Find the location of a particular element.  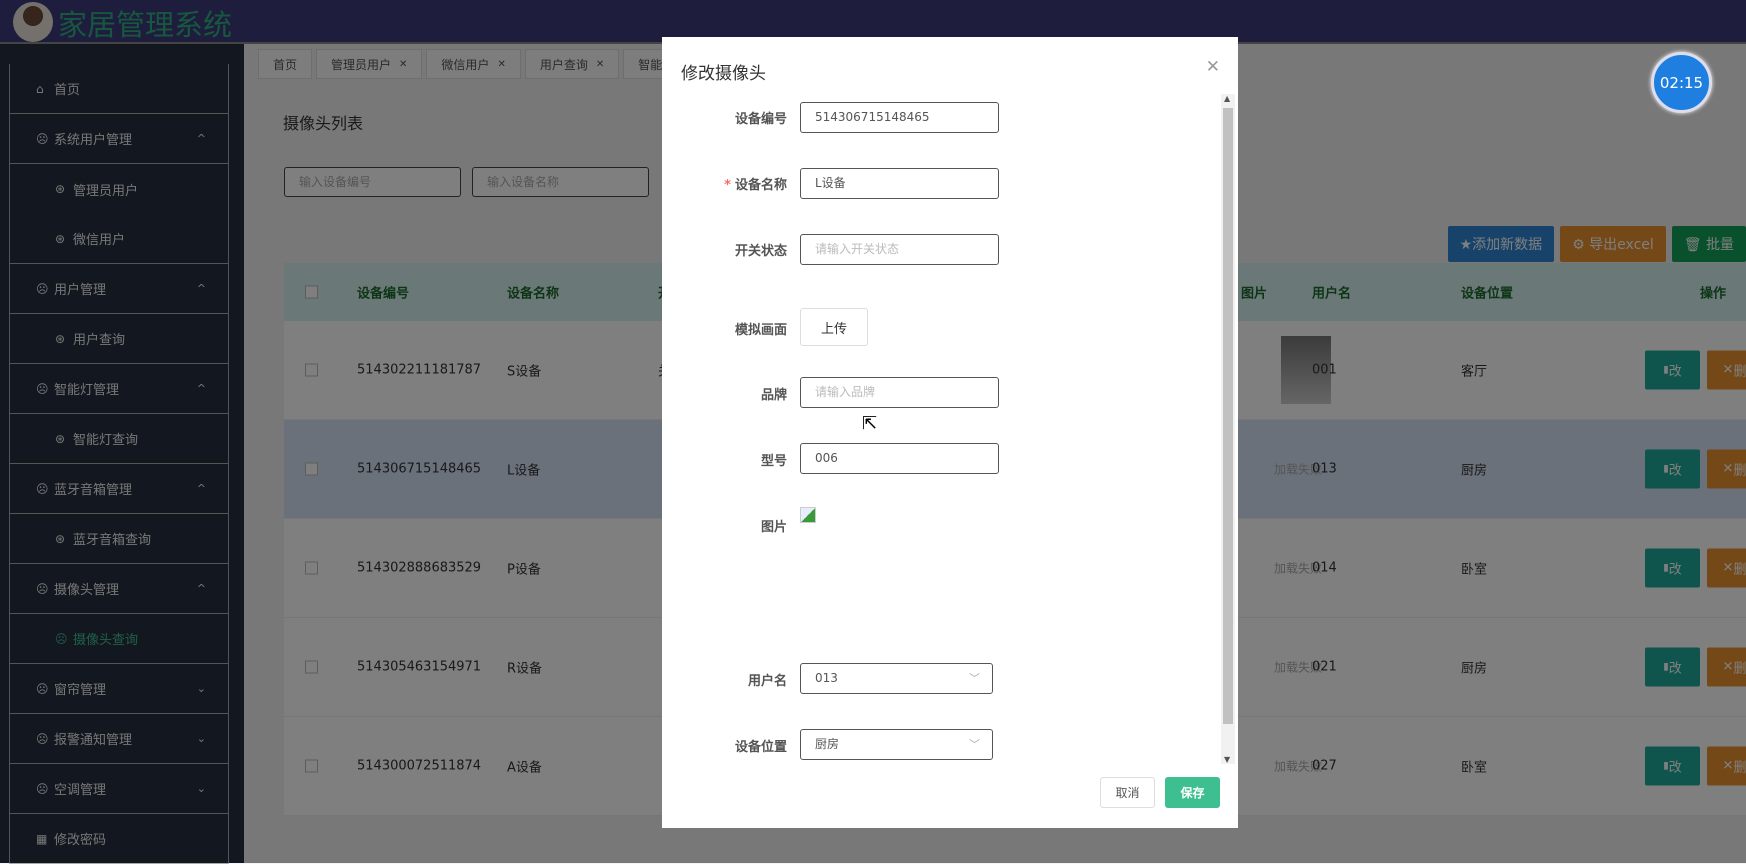

mouse-cursor-icon: ⇱ is located at coordinates (870, 423).